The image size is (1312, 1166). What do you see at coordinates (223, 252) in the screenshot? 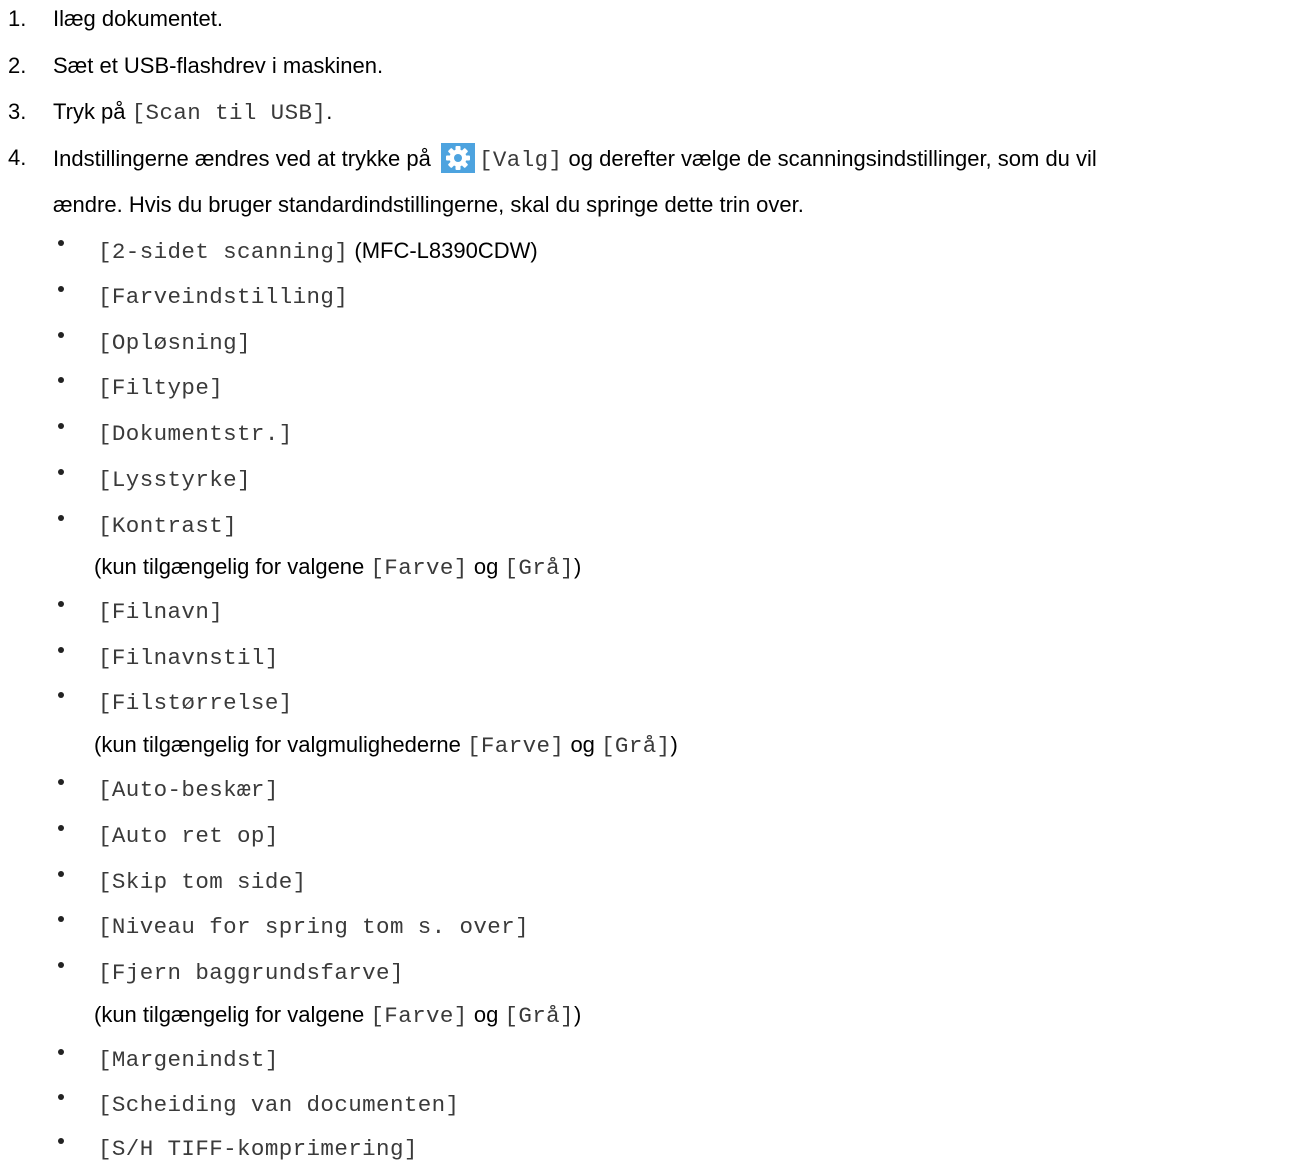
I see `option-code: [2-sidet scanning]` at bounding box center [223, 252].